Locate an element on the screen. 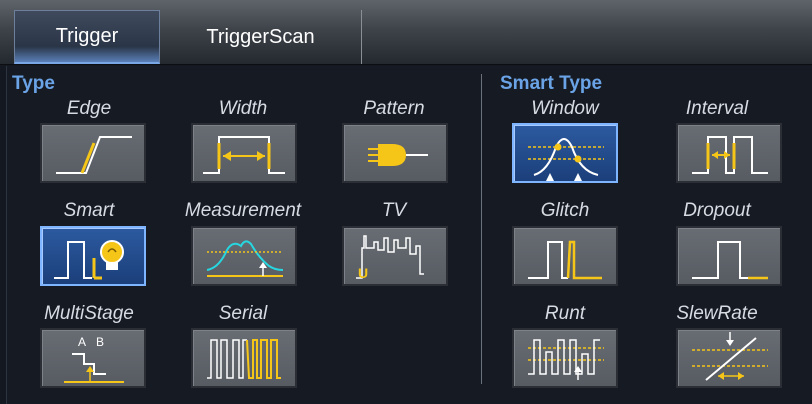 Image resolution: width=812 pixels, height=404 pixels. measurement-button is located at coordinates (244, 256).